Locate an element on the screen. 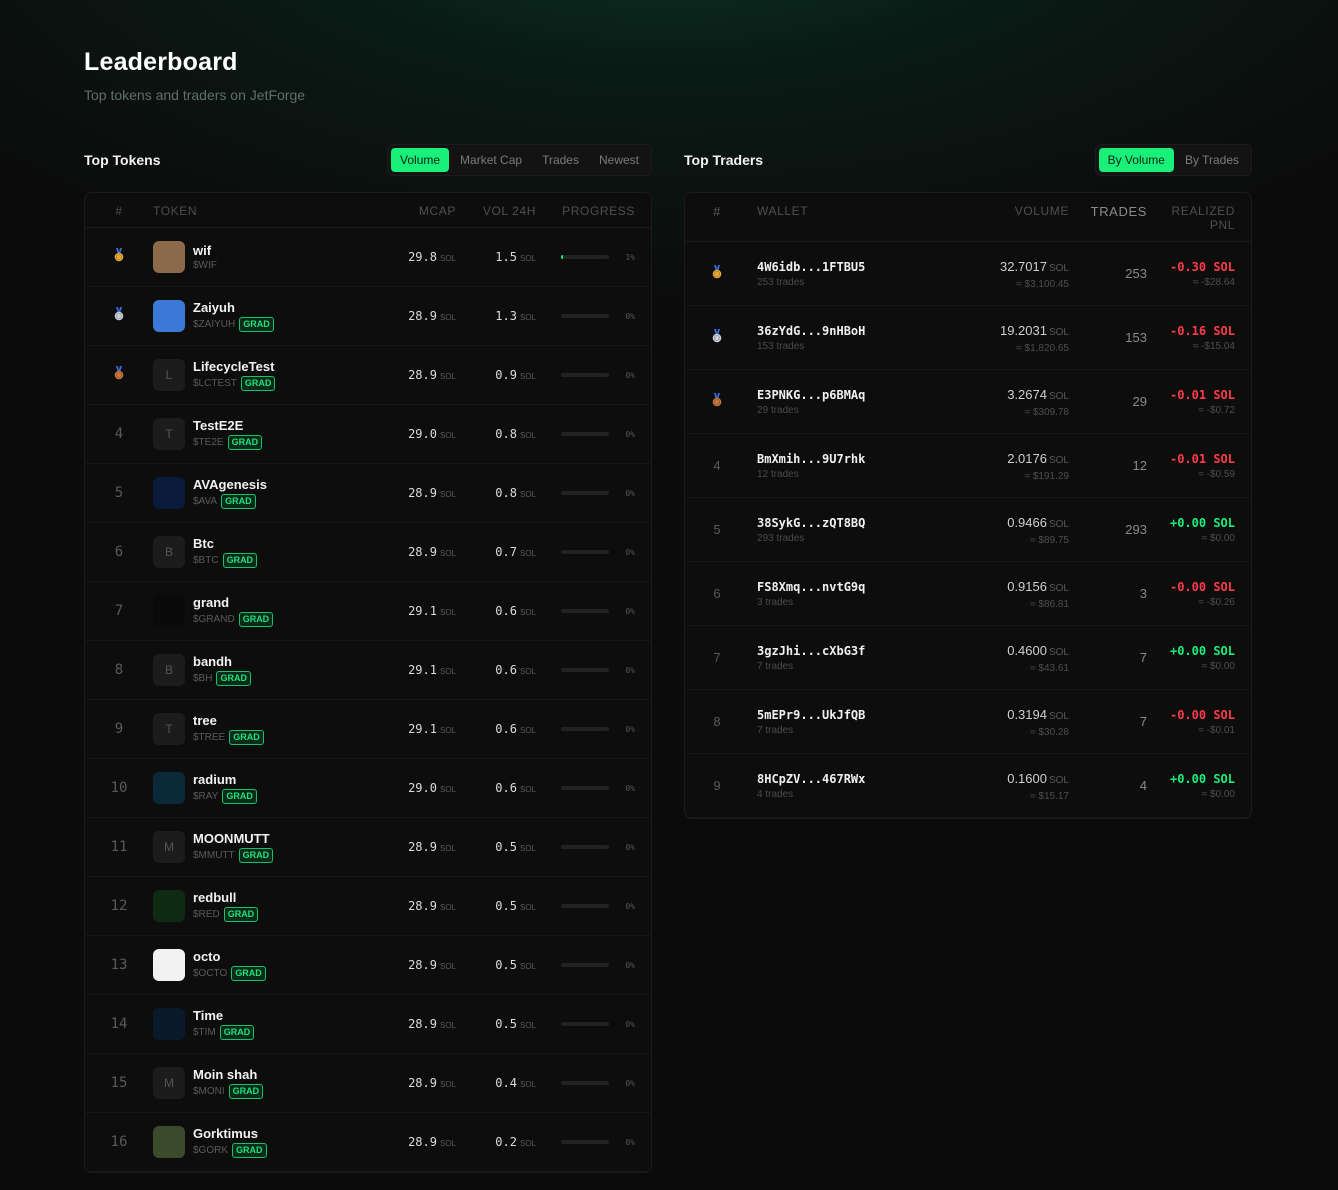 Image resolution: width=1338 pixels, height=1190 pixels. top-tokens-title: Top Tokens is located at coordinates (122, 159).